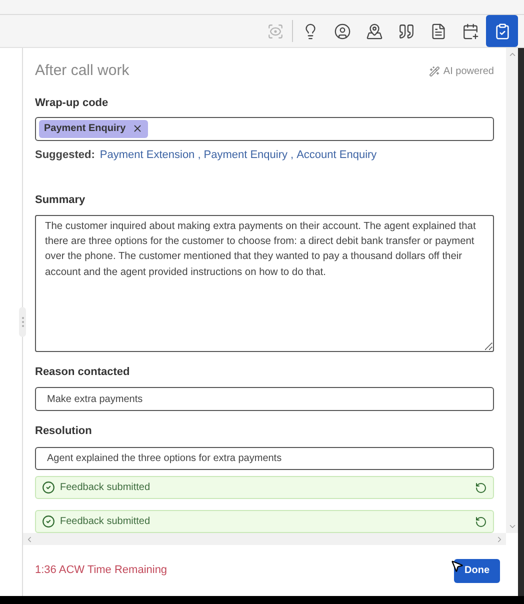  Describe the element at coordinates (406, 31) in the screenshot. I see `quote-icon` at that location.